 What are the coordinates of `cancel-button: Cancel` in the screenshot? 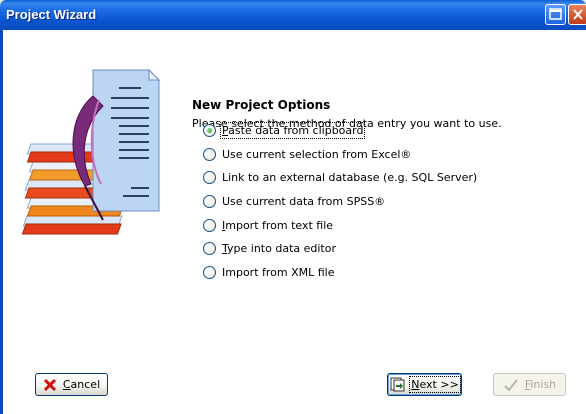 It's located at (71, 384).